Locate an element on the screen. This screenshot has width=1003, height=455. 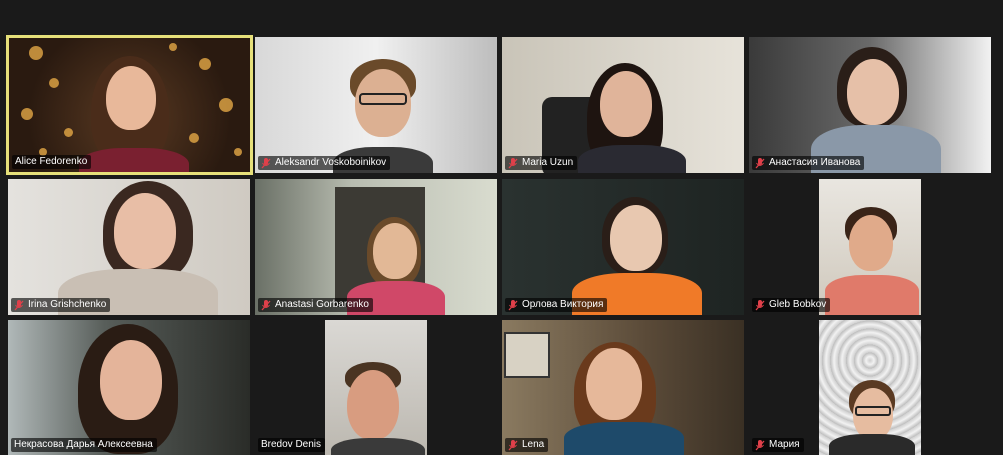
participant-name: Bredov Denis is located at coordinates (291, 444).